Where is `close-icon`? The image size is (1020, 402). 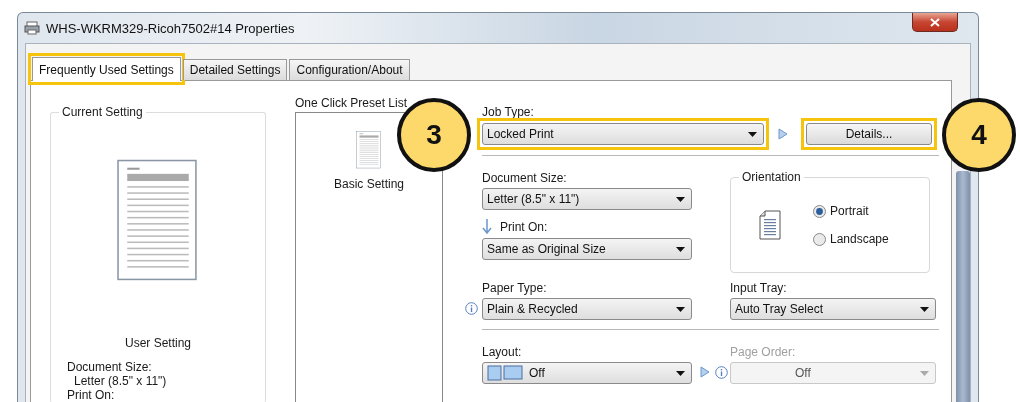 close-icon is located at coordinates (935, 22).